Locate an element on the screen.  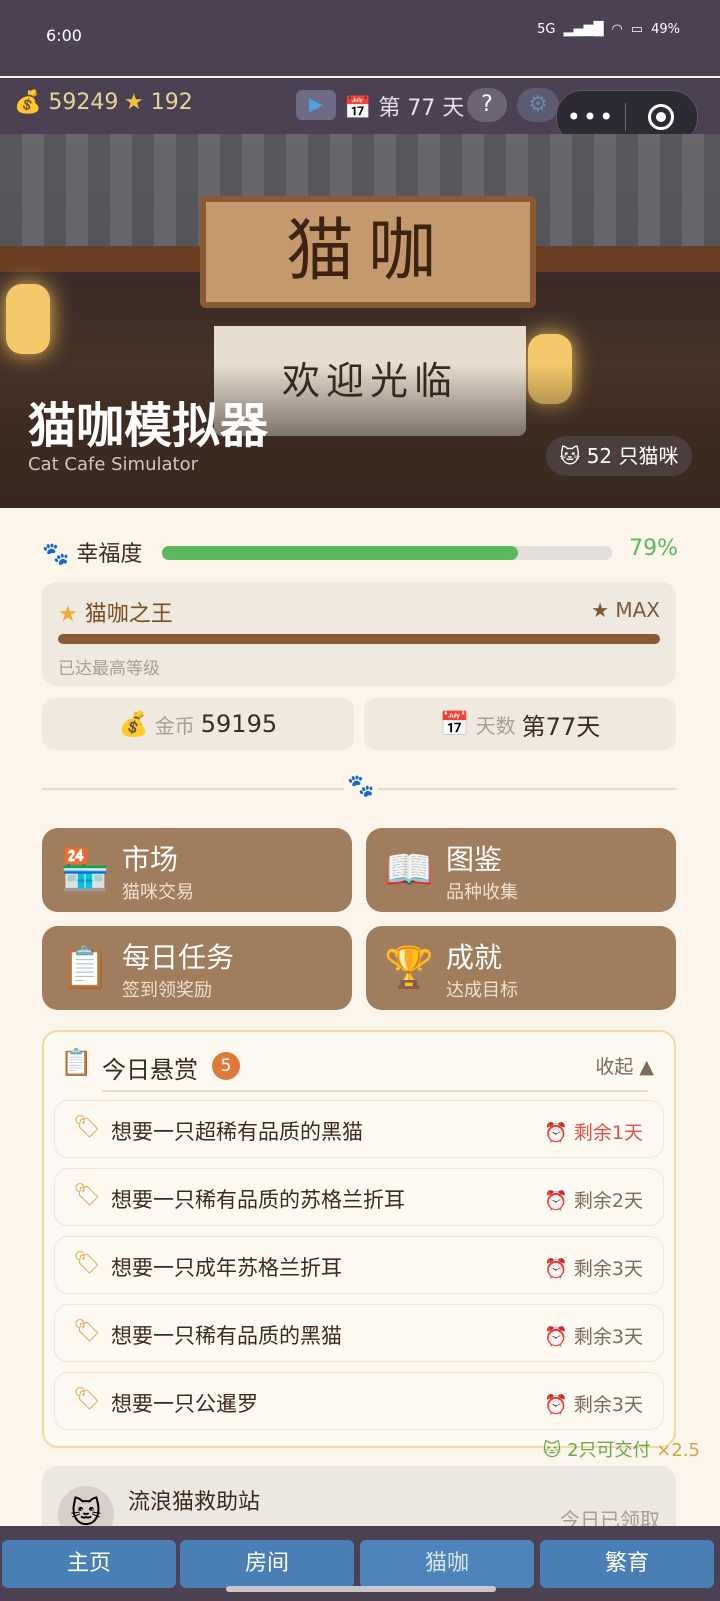
happiness-value: 79% is located at coordinates (653, 548).